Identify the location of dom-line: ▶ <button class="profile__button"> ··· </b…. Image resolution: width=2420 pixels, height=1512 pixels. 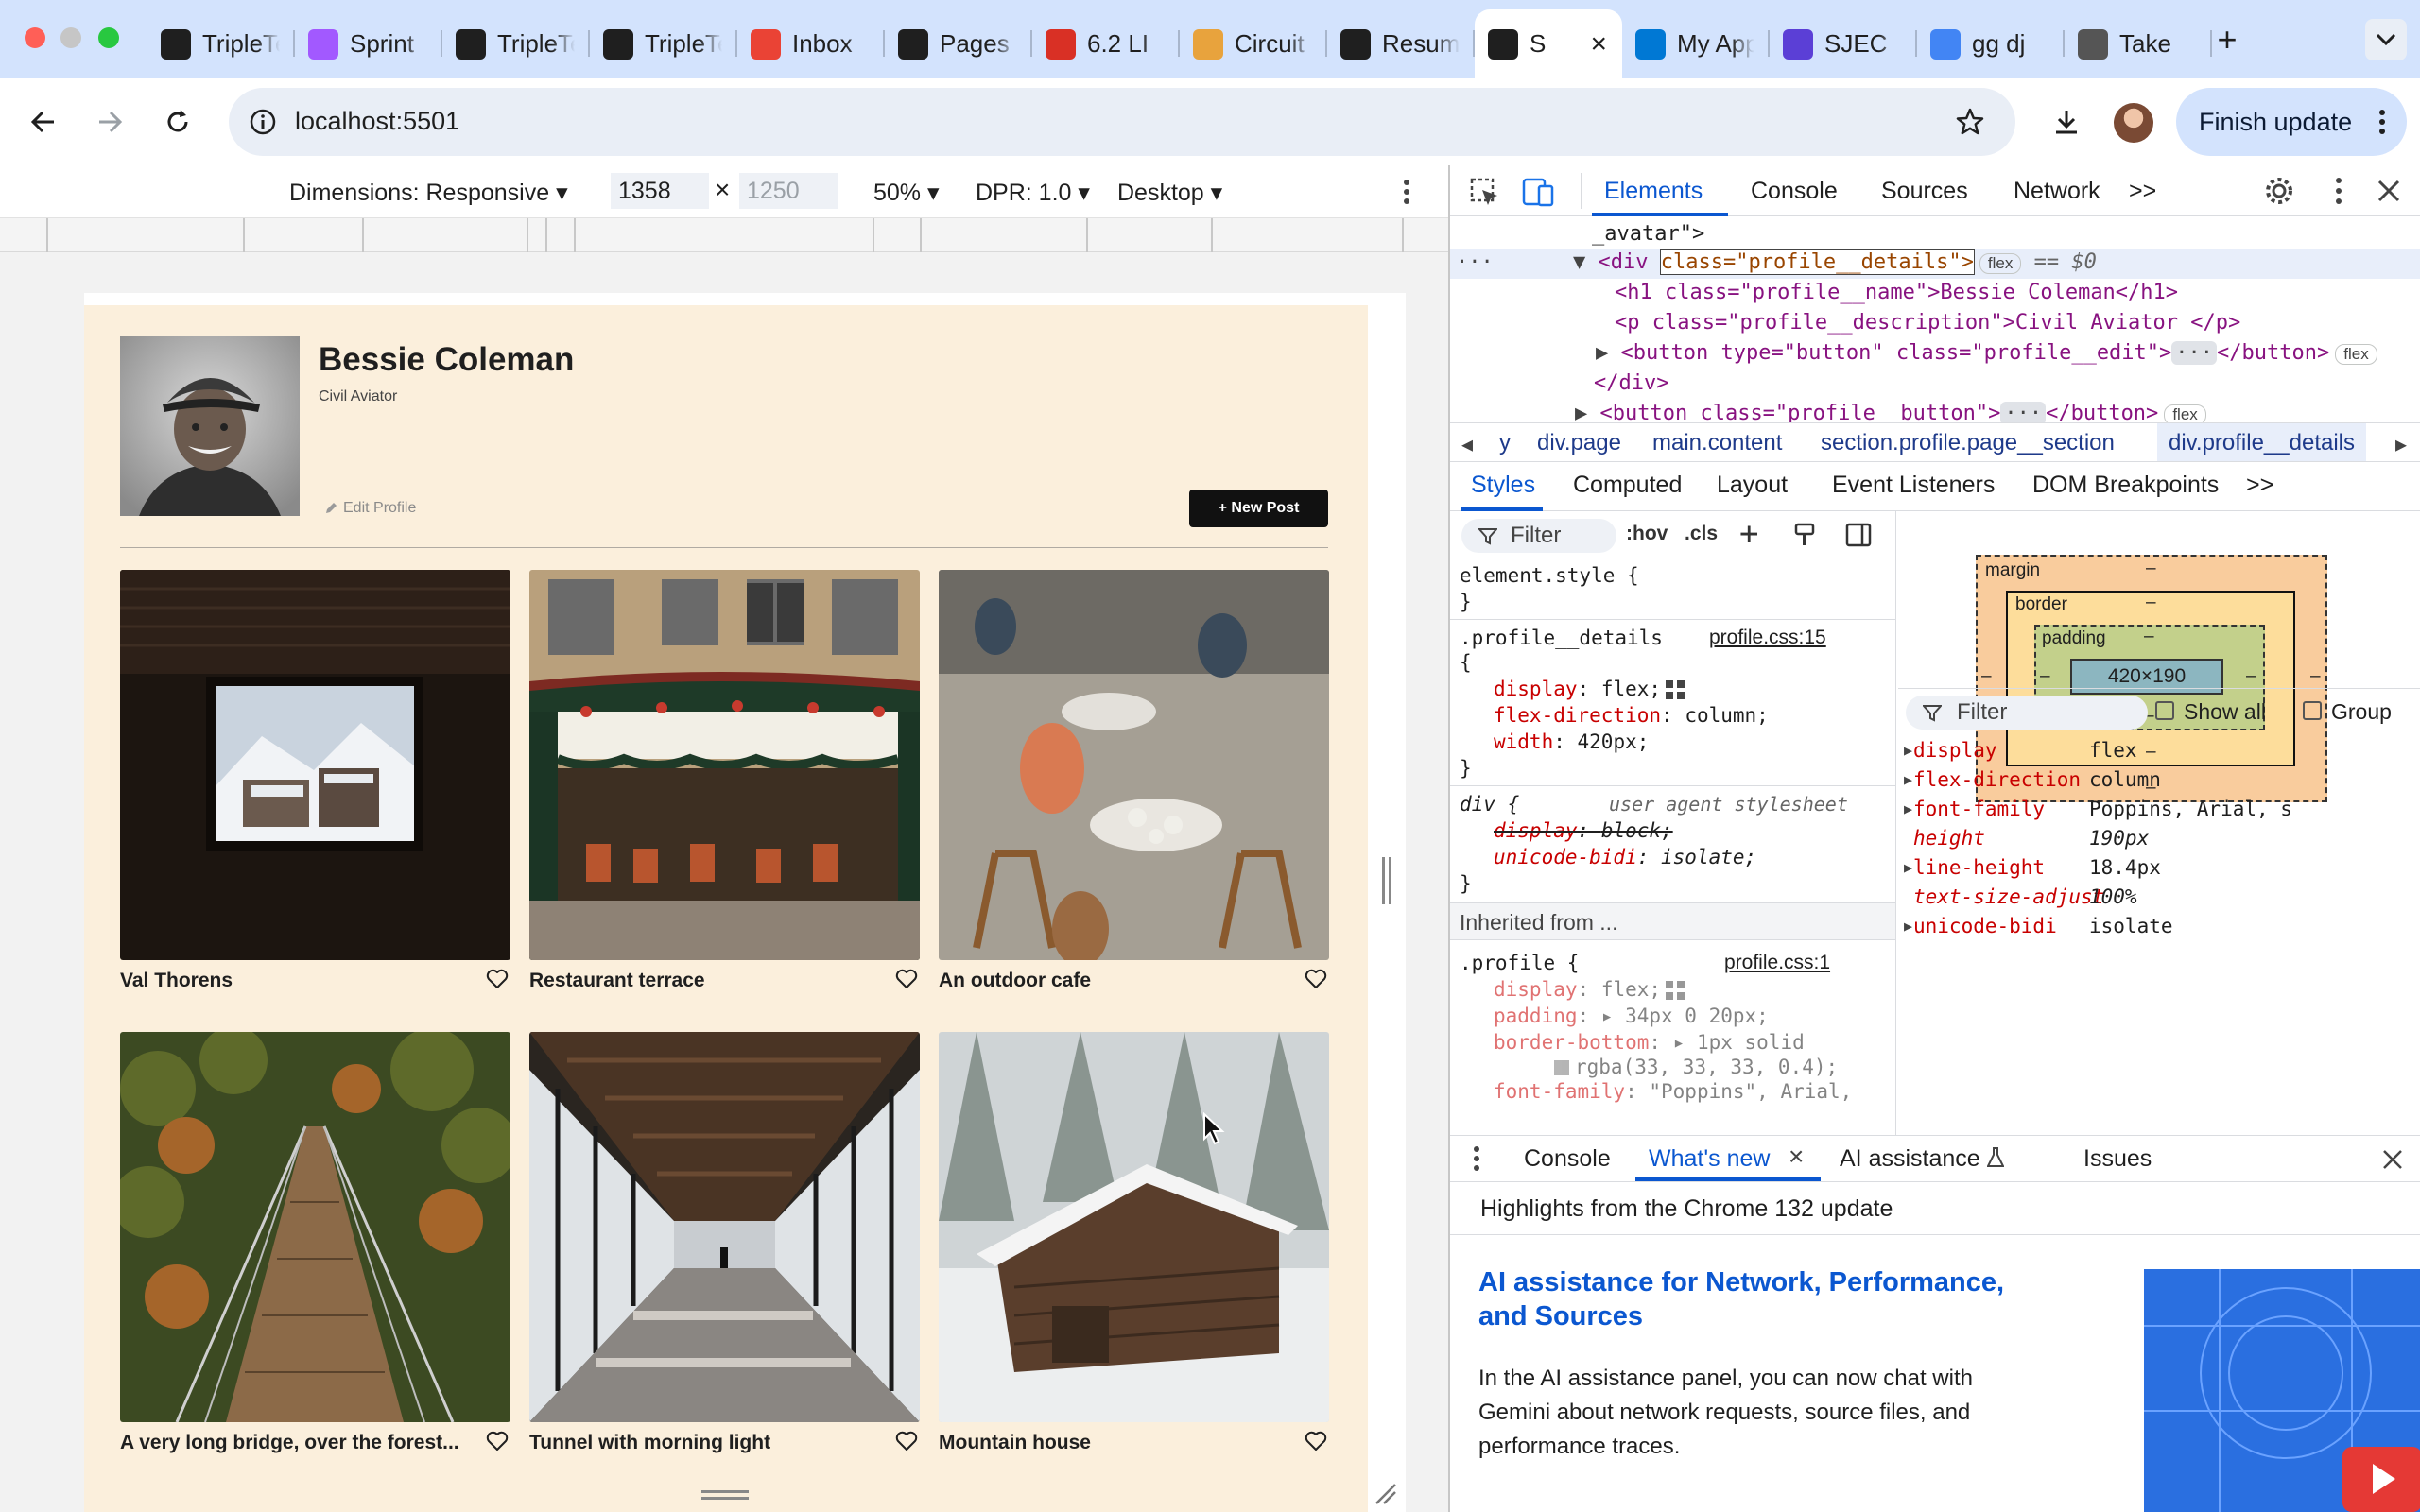
(1890, 412).